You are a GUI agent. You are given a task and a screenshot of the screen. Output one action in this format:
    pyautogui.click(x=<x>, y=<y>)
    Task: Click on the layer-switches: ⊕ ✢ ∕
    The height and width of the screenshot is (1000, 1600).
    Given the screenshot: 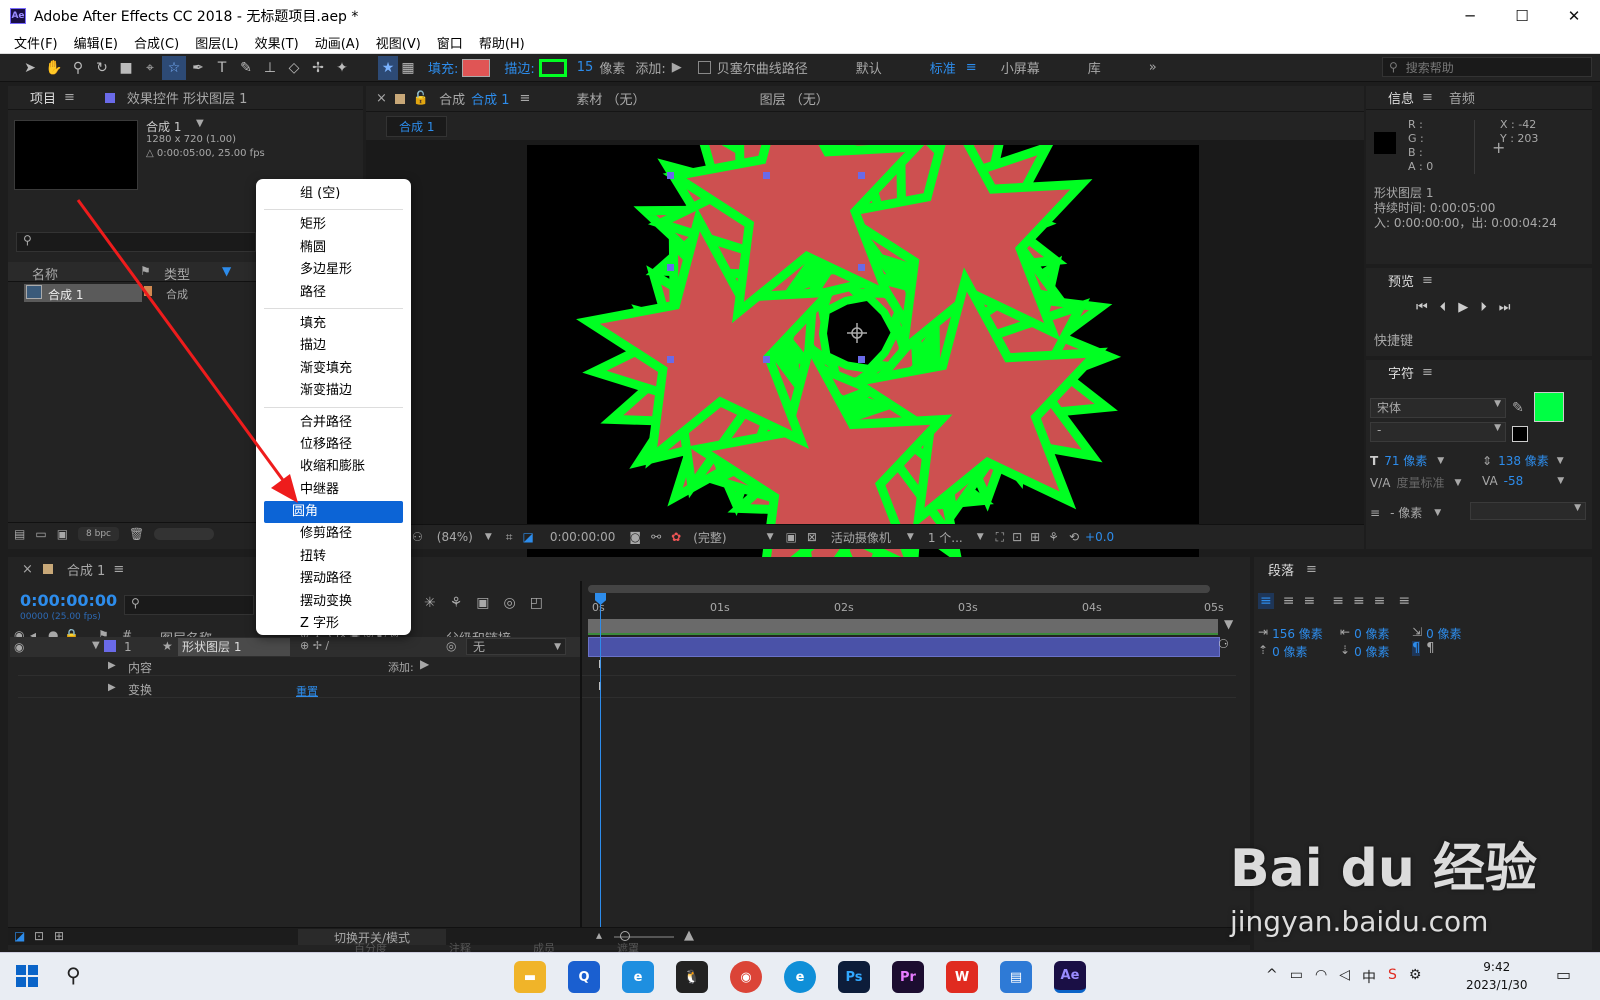 What is the action you would take?
    pyautogui.click(x=314, y=645)
    